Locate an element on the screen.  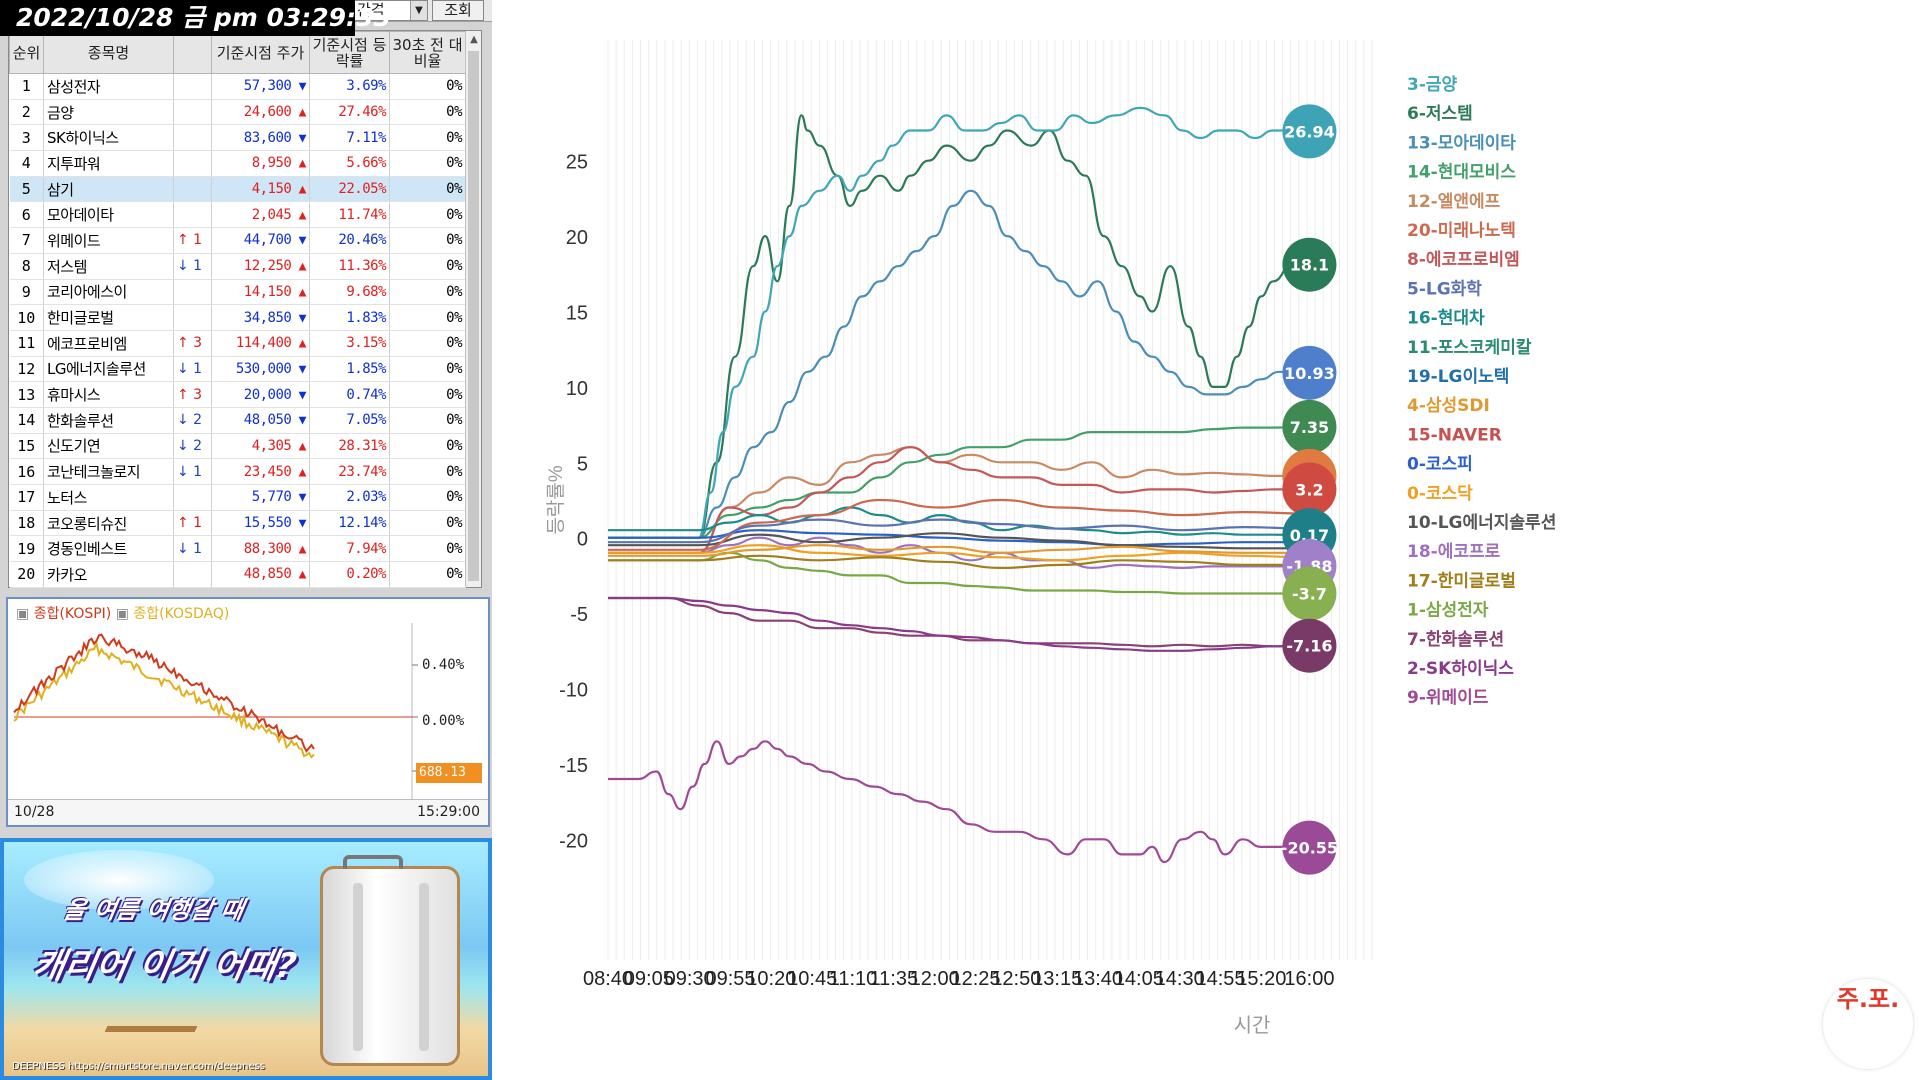
table-row: 9 코리아에스이 14,150 ▲ 9.68% 0% is located at coordinates (237, 292).